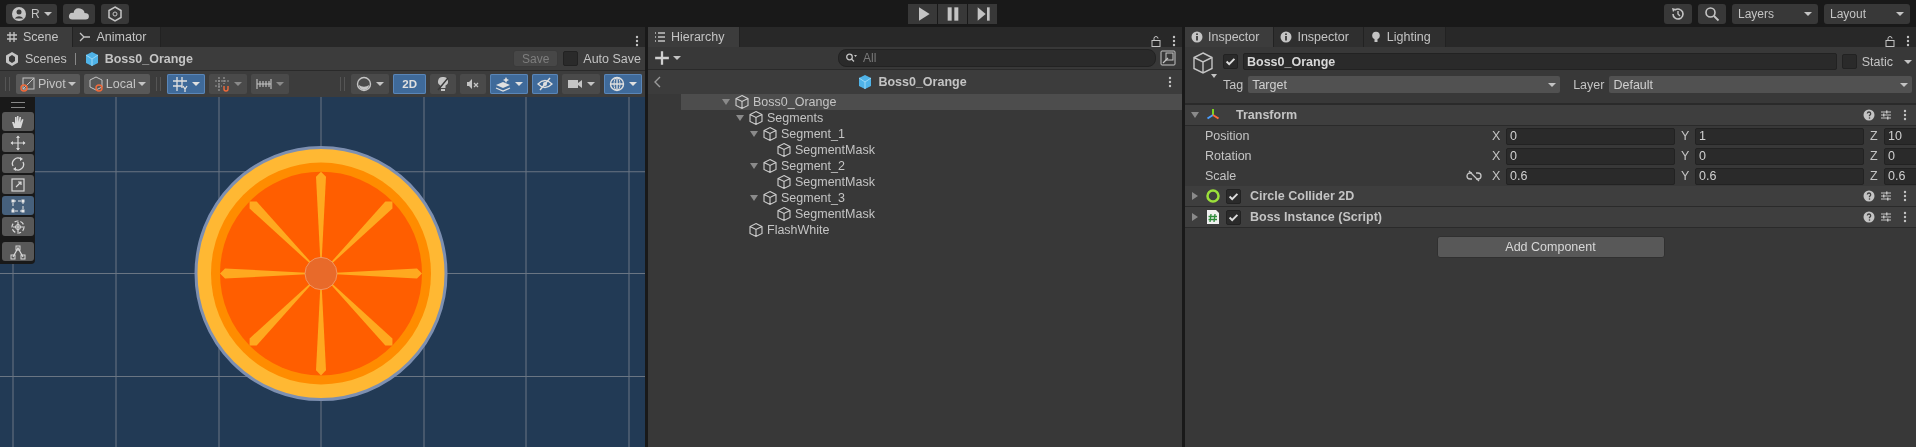 The height and width of the screenshot is (447, 1916). Describe the element at coordinates (78, 13) in the screenshot. I see `cloud-button` at that location.